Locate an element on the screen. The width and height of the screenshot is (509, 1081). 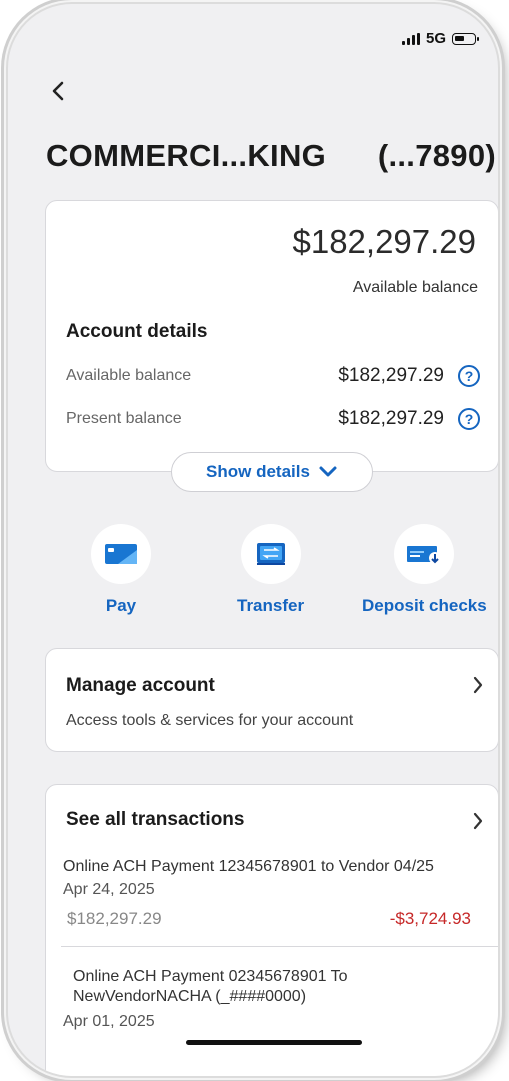
manage-account-title: Manage account is located at coordinates (140, 685).